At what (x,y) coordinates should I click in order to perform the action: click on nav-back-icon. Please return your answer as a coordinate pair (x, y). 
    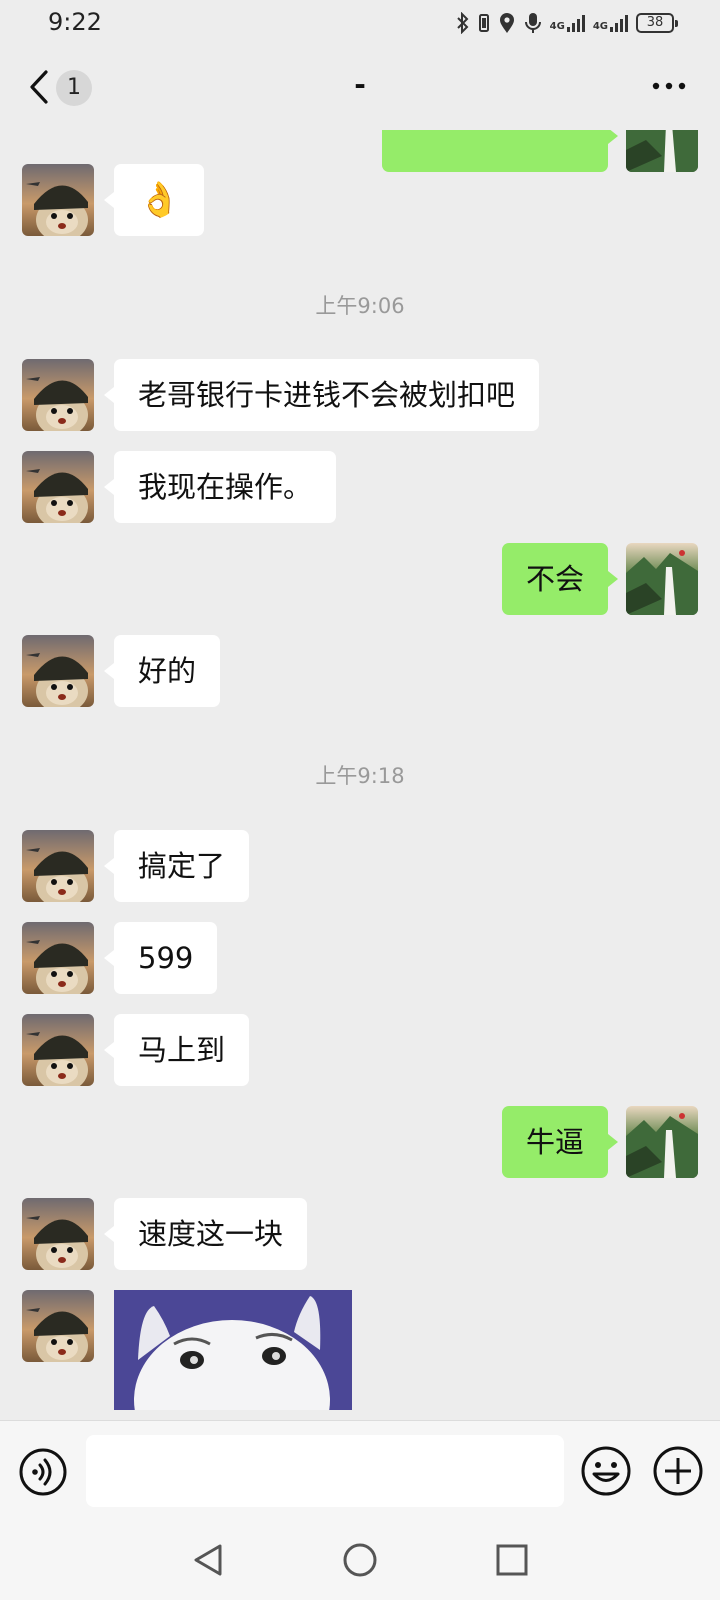
    Looking at the image, I should click on (208, 1560).